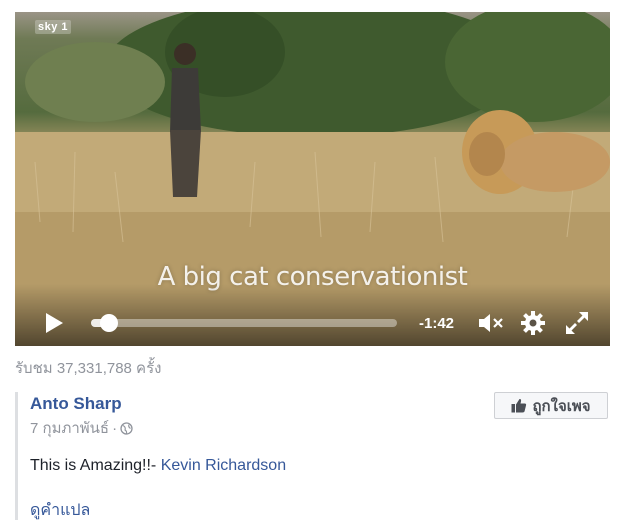 The image size is (627, 528). I want to click on play-icon, so click(54, 323).